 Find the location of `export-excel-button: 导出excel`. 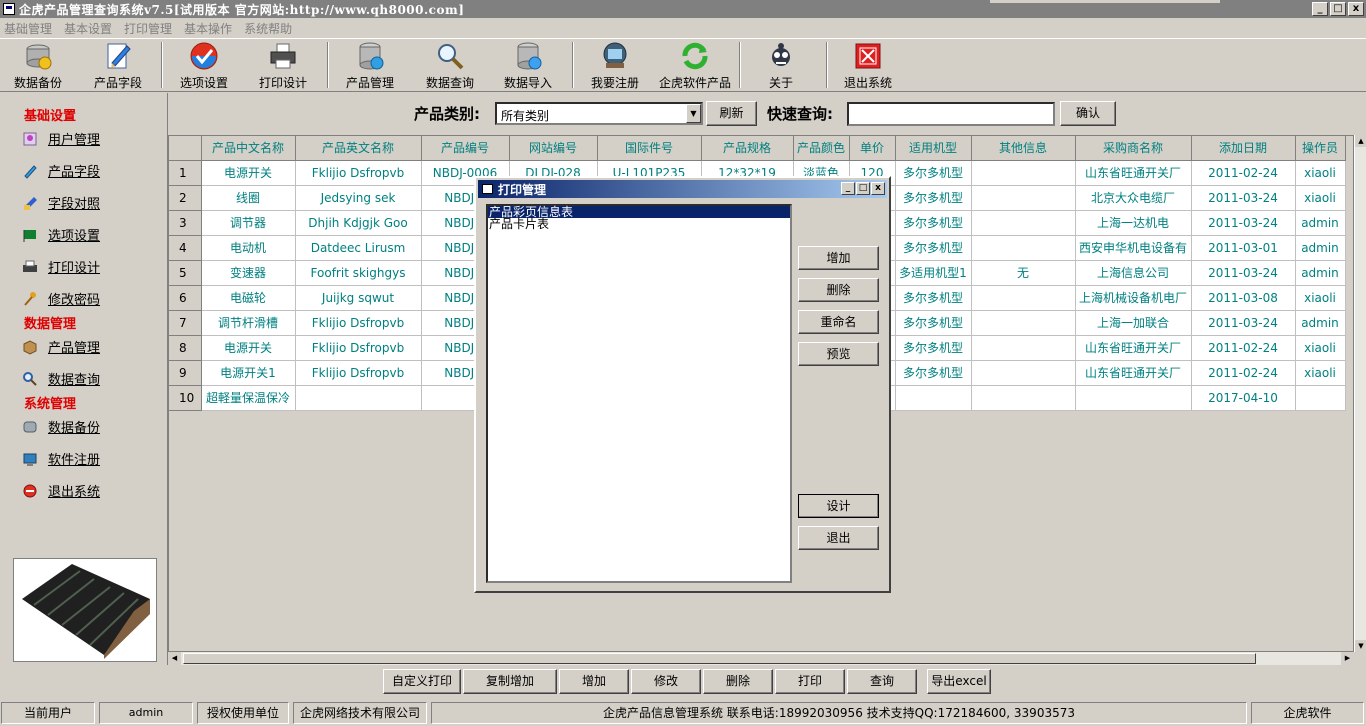

export-excel-button: 导出excel is located at coordinates (959, 681).